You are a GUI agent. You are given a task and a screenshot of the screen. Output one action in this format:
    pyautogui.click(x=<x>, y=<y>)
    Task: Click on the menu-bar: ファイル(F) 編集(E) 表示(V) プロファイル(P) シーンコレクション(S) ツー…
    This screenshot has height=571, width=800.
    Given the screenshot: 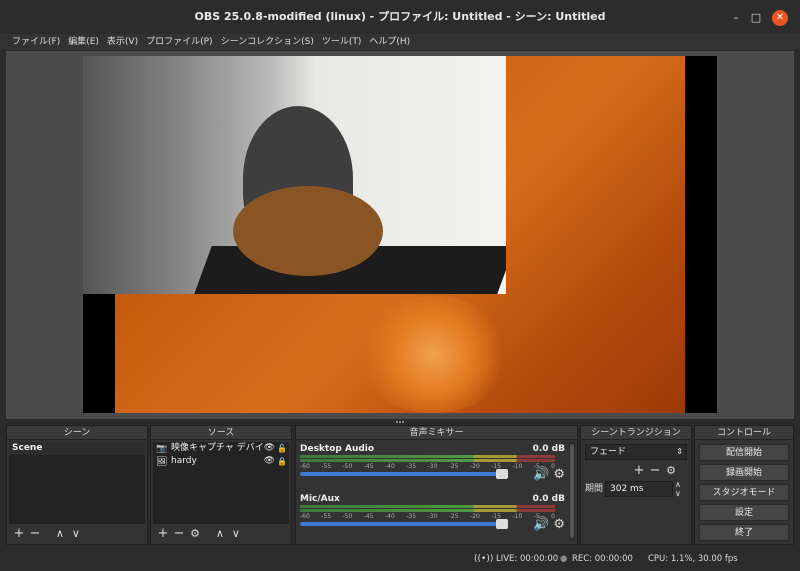 What is the action you would take?
    pyautogui.click(x=400, y=42)
    